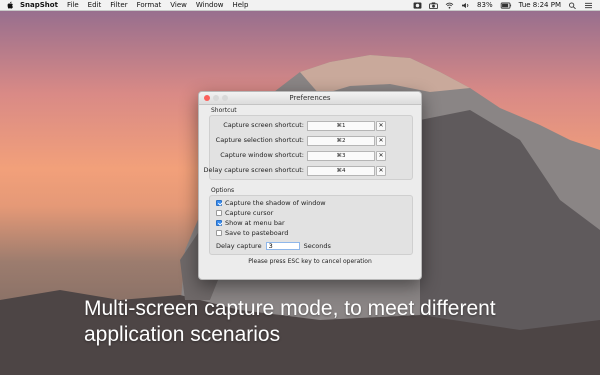 The width and height of the screenshot is (600, 375). I want to click on shortcut-label: Capture selection shortcut:, so click(259, 140).